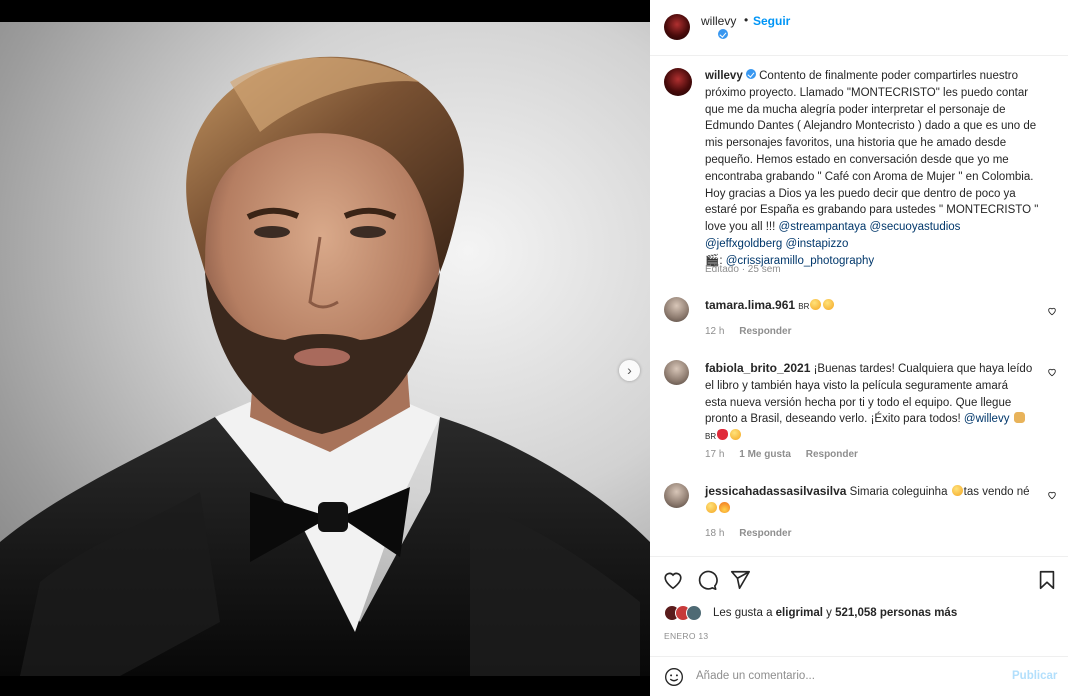  Describe the element at coordinates (715, 331) in the screenshot. I see `comment-time: 12 h` at that location.